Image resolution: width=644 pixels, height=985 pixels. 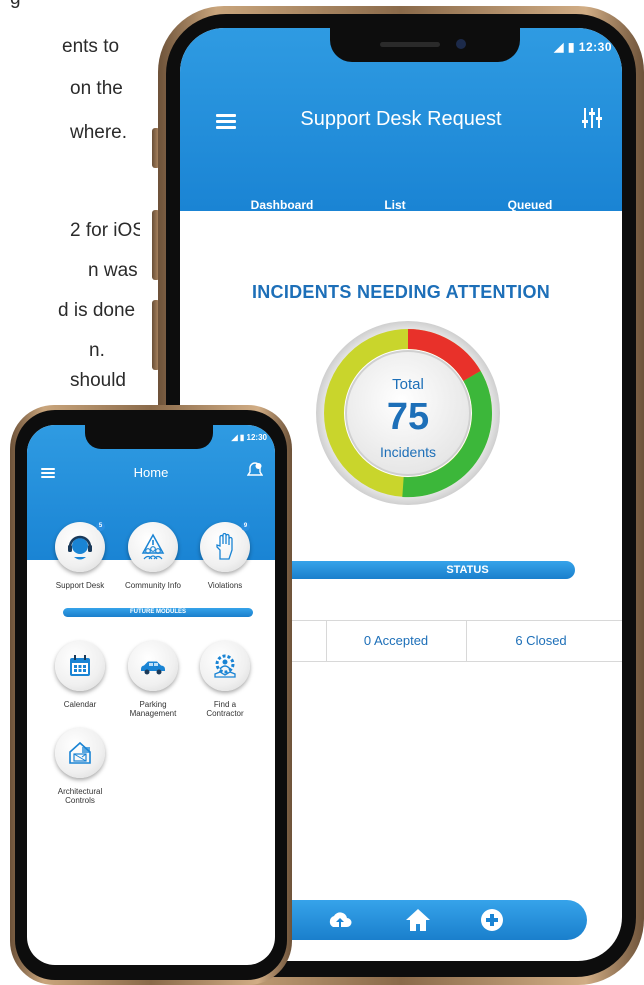 I want to click on community-icon, so click(x=153, y=546).